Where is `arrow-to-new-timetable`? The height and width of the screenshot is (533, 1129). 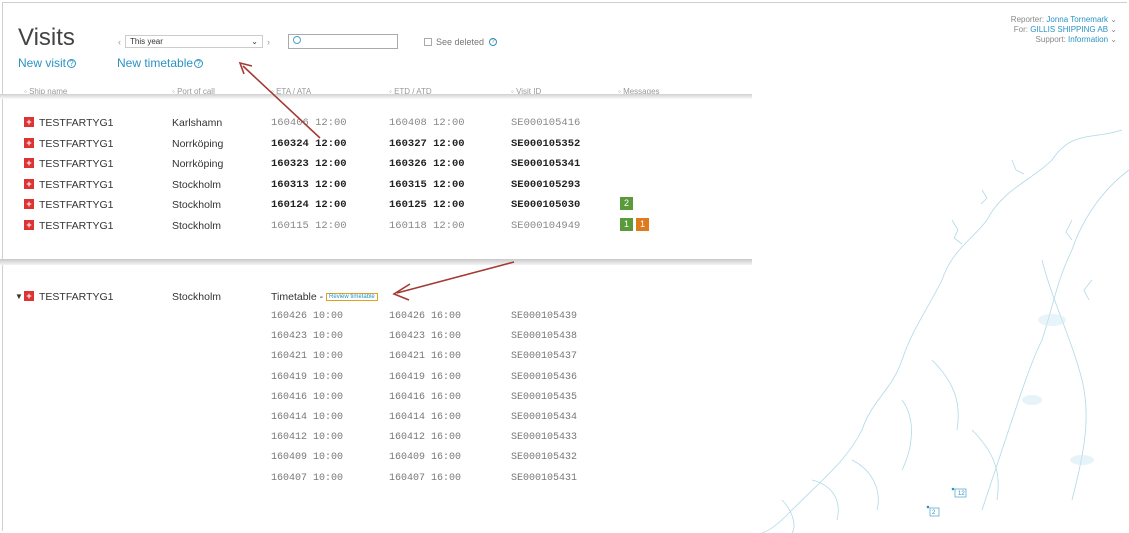 arrow-to-new-timetable is located at coordinates (281, 102).